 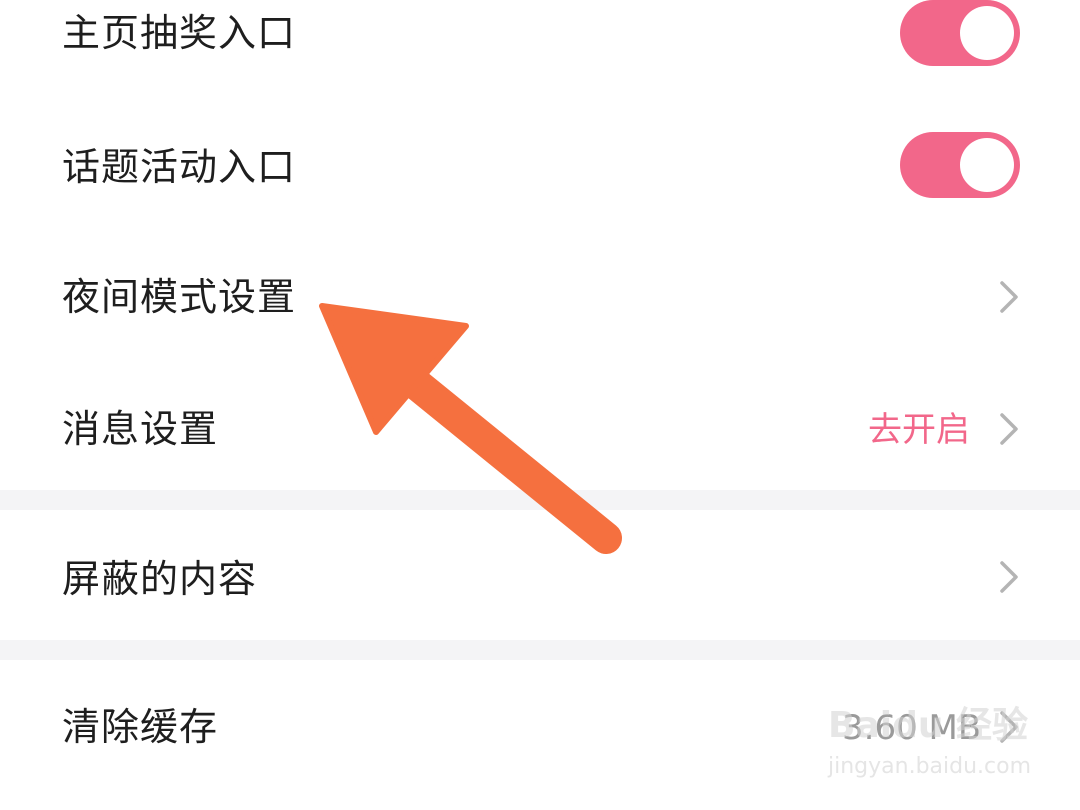 I want to click on setting-label-clear-cache: 清除缓存, so click(x=140, y=727).